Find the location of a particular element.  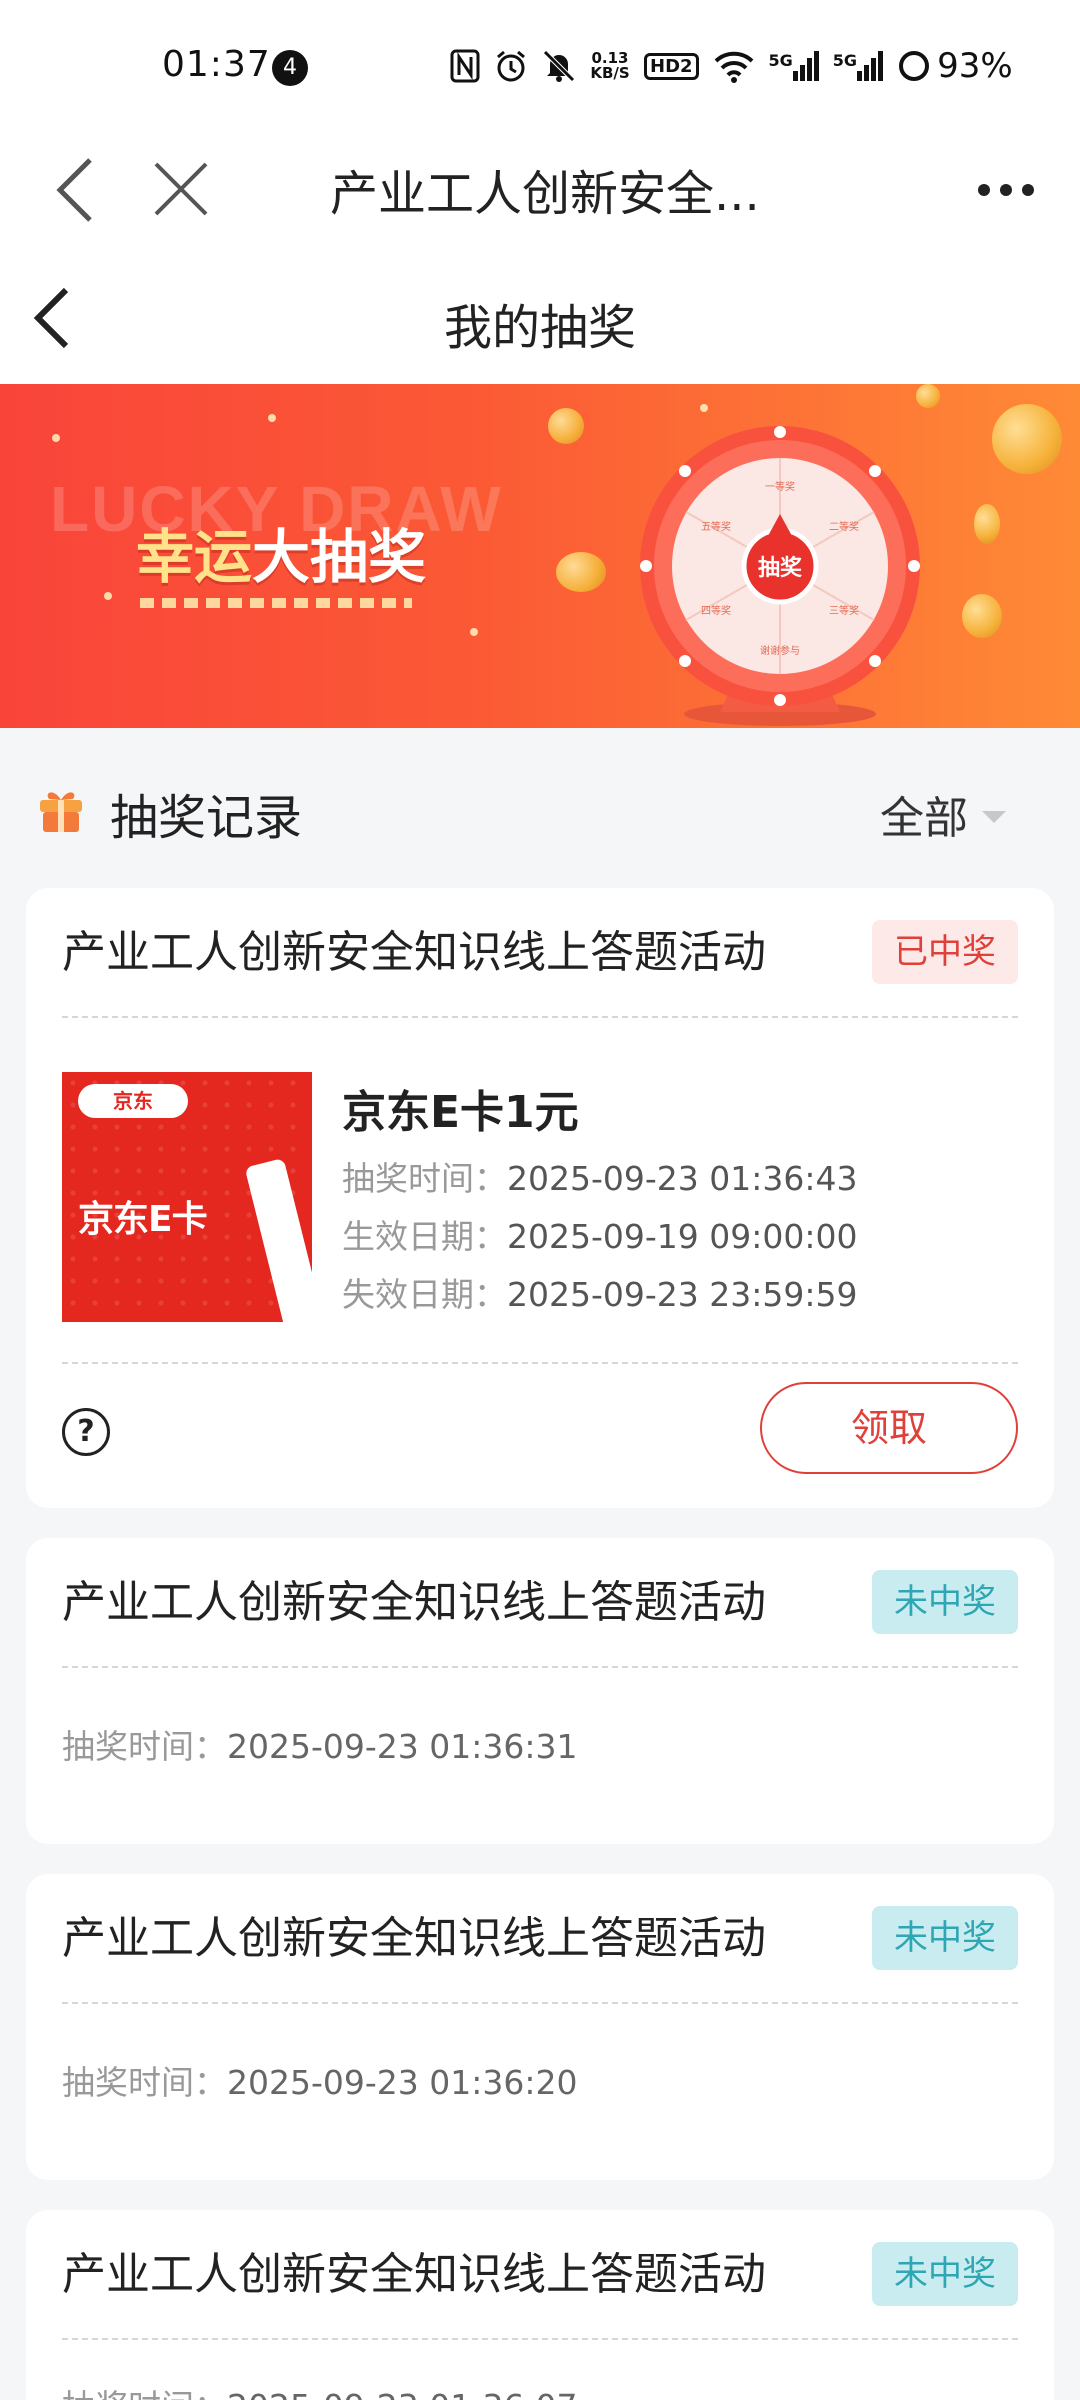

hd-icon: HD2 is located at coordinates (671, 66).